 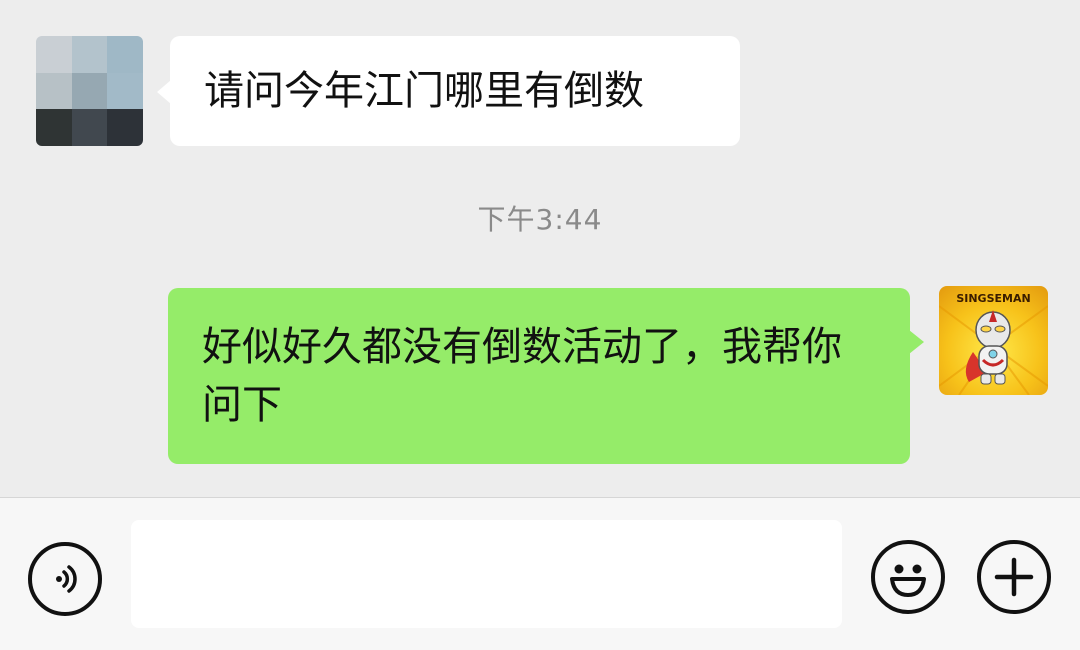 What do you see at coordinates (540, 219) in the screenshot?
I see `message-timestamp: 下午3:44` at bounding box center [540, 219].